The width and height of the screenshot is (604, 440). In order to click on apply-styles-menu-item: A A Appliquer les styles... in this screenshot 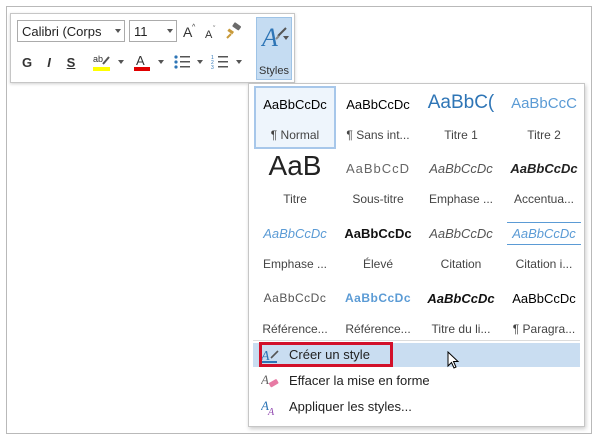, I will do `click(416, 407)`.